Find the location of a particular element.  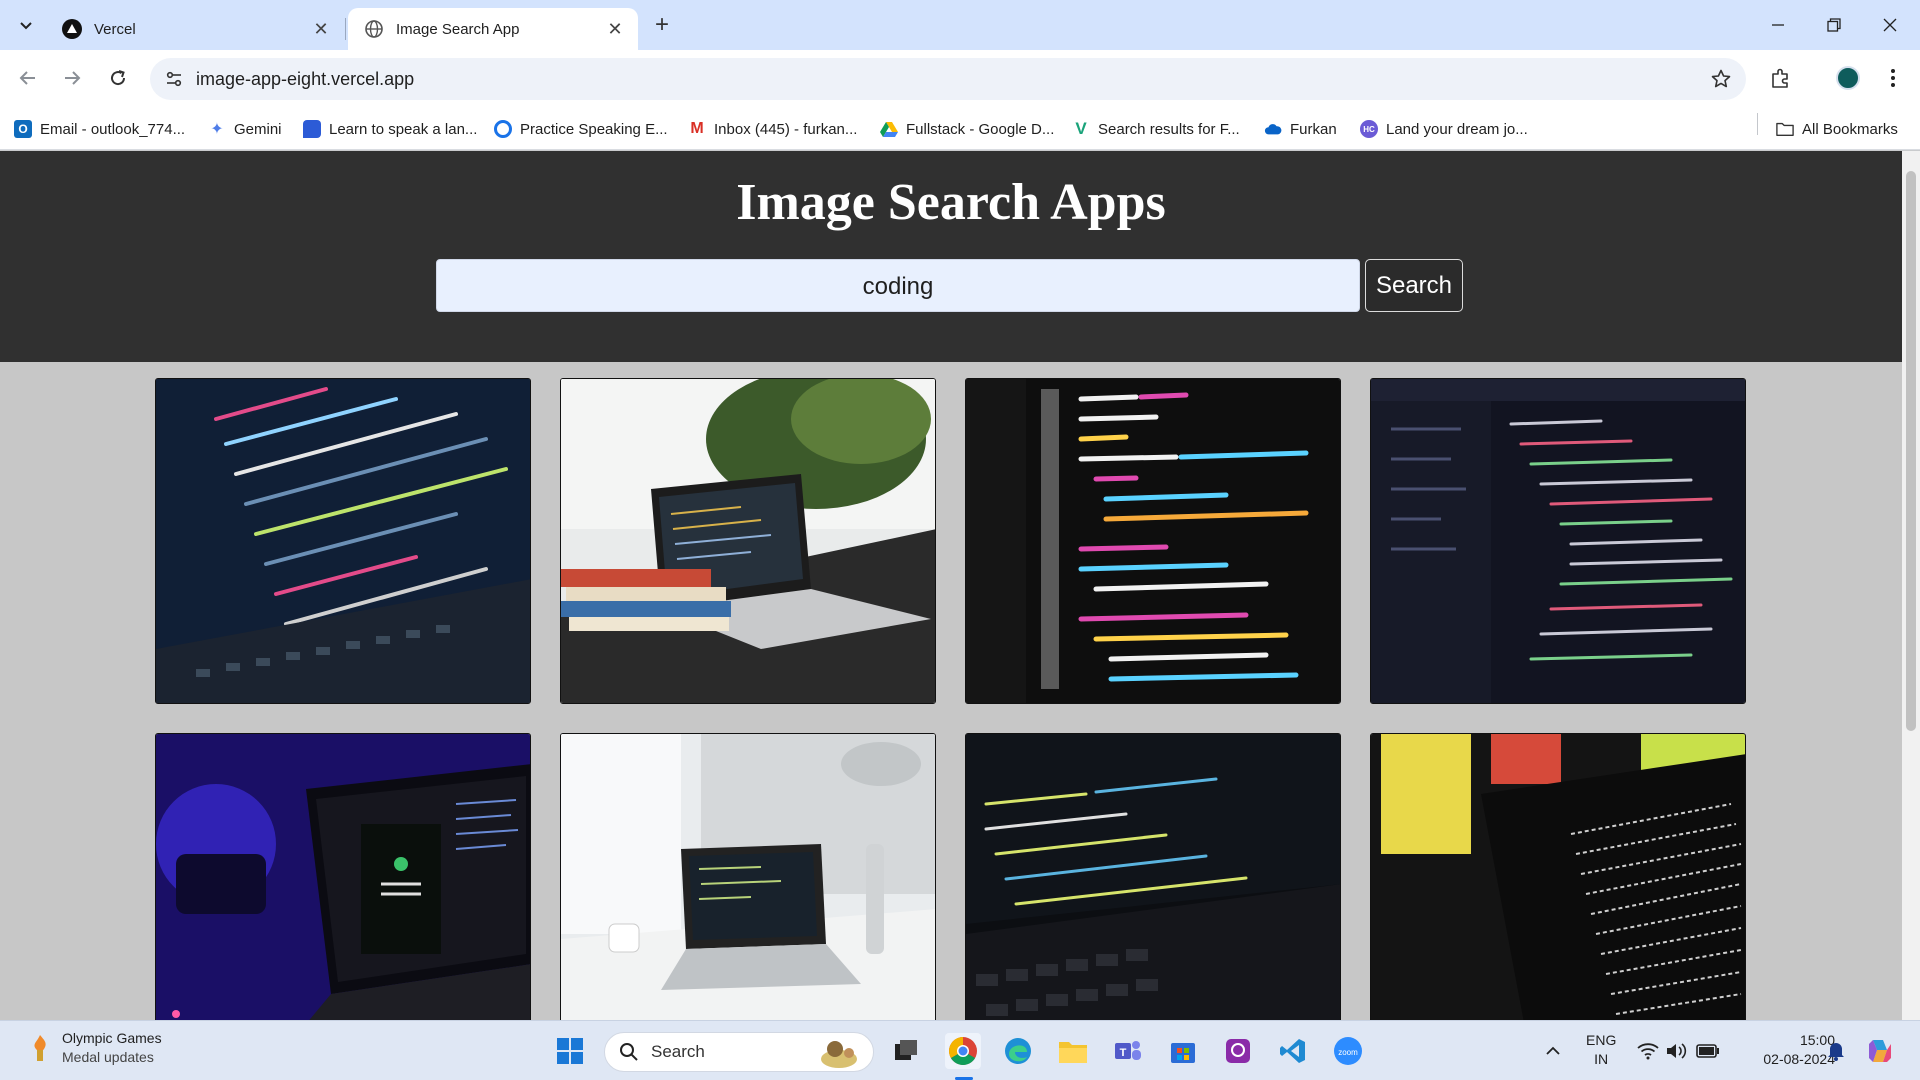

teams-button: T is located at coordinates (1128, 1051).